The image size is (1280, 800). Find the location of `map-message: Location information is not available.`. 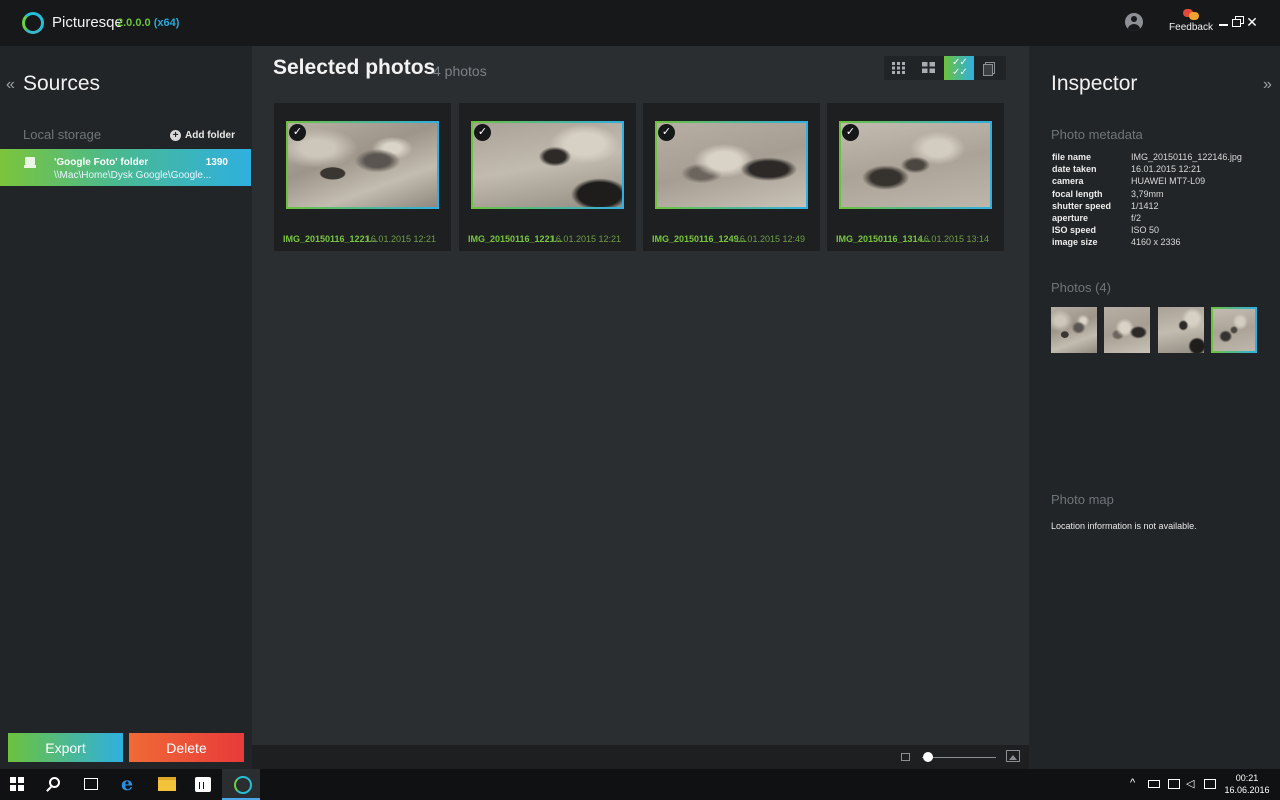

map-message: Location information is not available. is located at coordinates (1124, 526).